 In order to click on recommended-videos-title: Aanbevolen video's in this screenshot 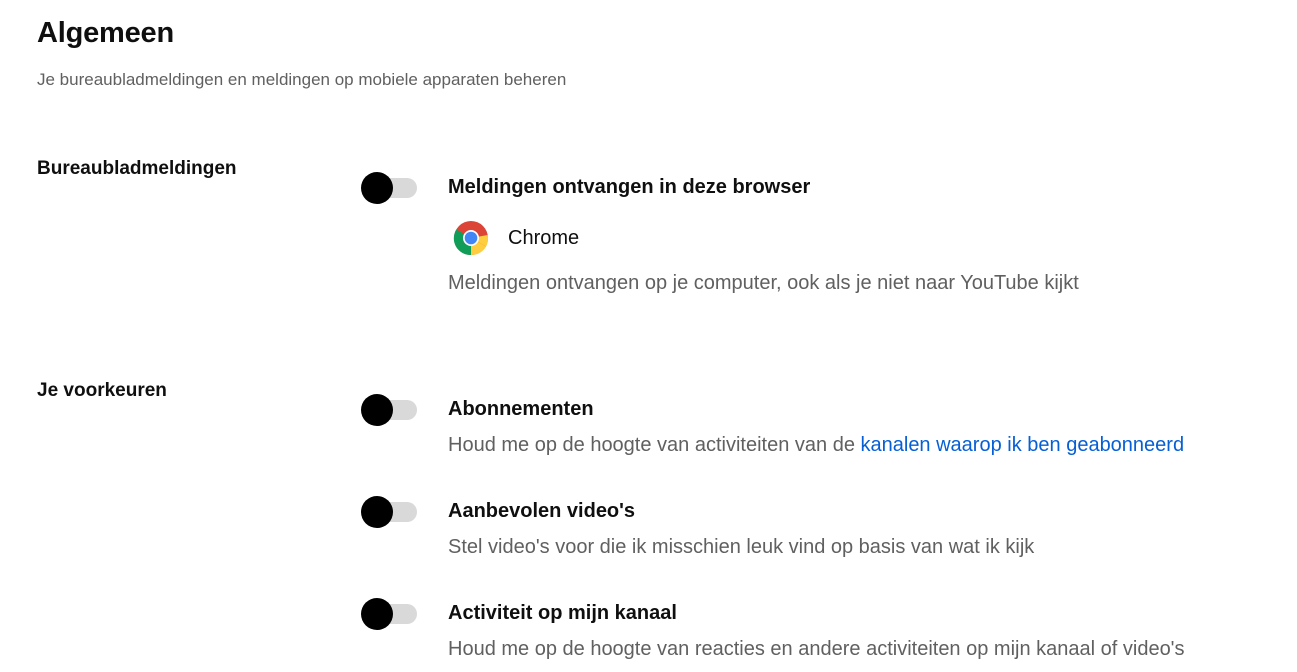, I will do `click(542, 511)`.